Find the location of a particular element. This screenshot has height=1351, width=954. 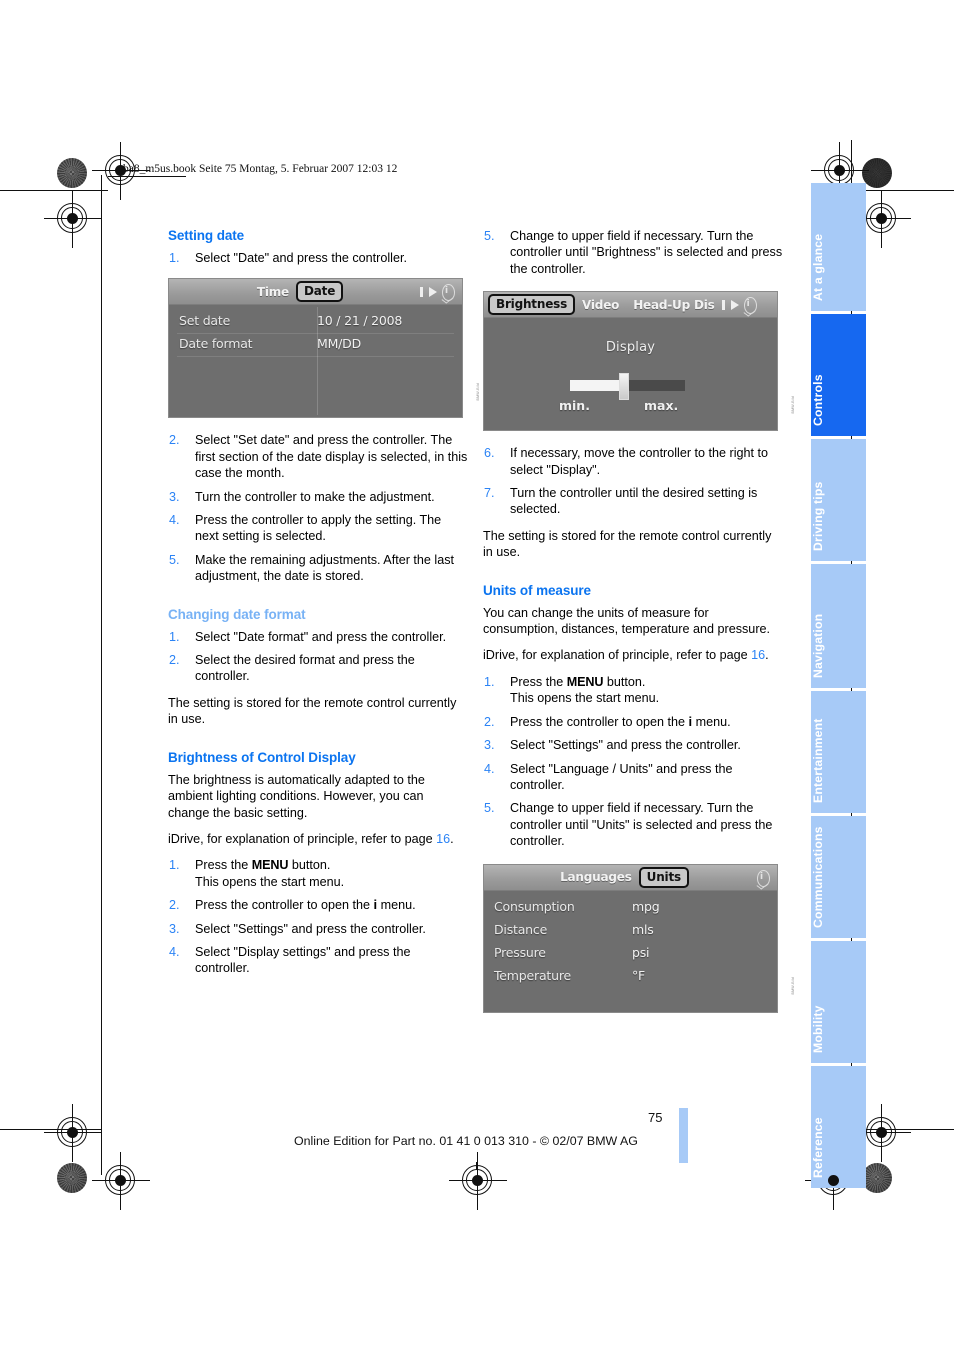

step-number: 2. is located at coordinates (489, 721).